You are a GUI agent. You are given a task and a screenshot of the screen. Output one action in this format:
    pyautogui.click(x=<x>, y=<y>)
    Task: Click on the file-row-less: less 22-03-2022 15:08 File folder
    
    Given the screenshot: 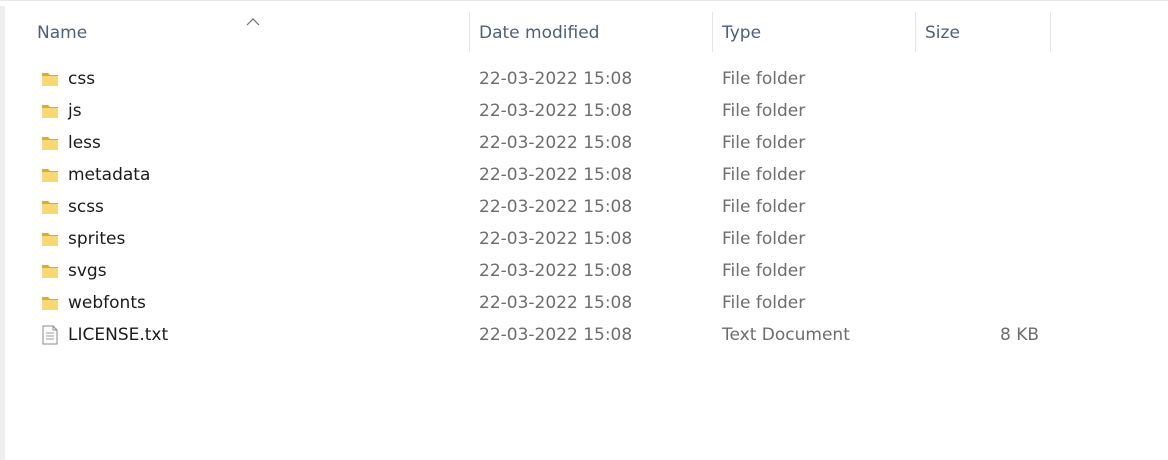 What is the action you would take?
    pyautogui.click(x=584, y=143)
    